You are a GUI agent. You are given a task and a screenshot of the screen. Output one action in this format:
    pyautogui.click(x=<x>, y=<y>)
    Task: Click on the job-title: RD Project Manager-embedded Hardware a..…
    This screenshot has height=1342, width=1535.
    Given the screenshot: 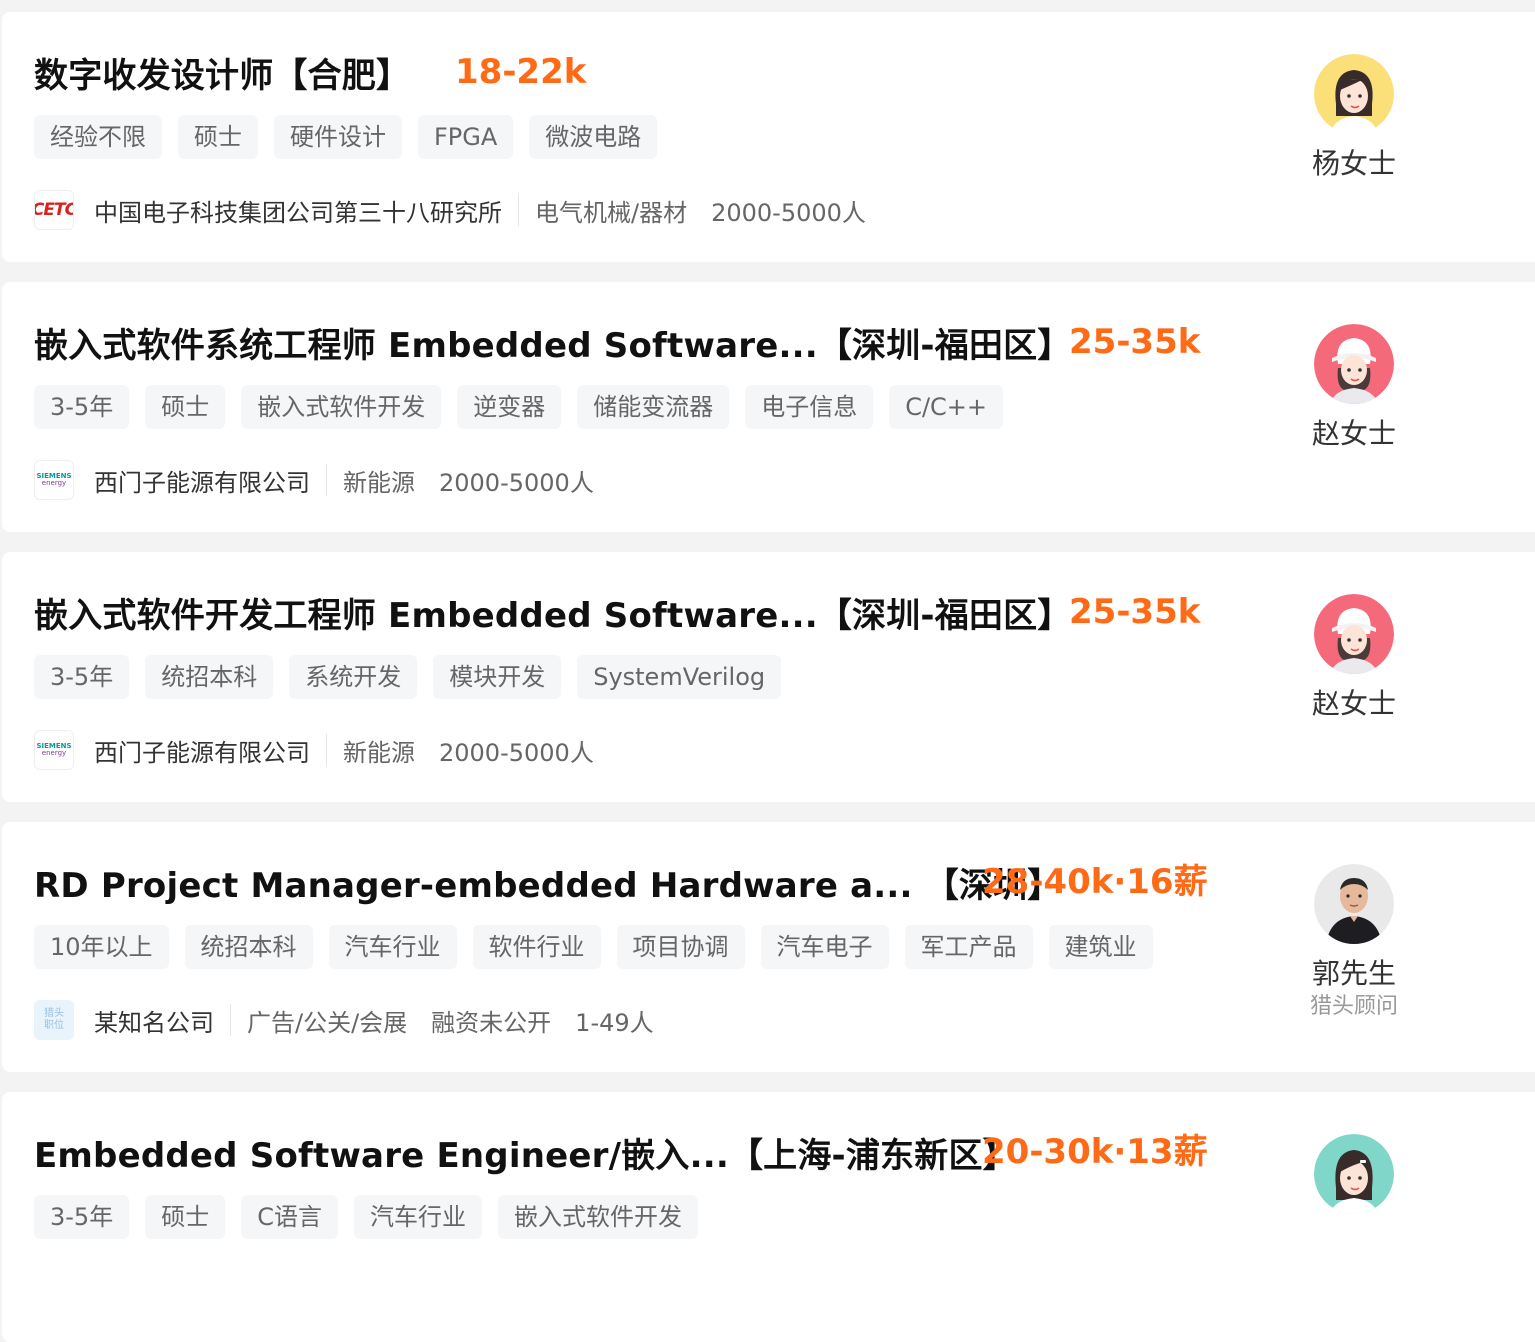 What is the action you would take?
    pyautogui.click(x=548, y=882)
    